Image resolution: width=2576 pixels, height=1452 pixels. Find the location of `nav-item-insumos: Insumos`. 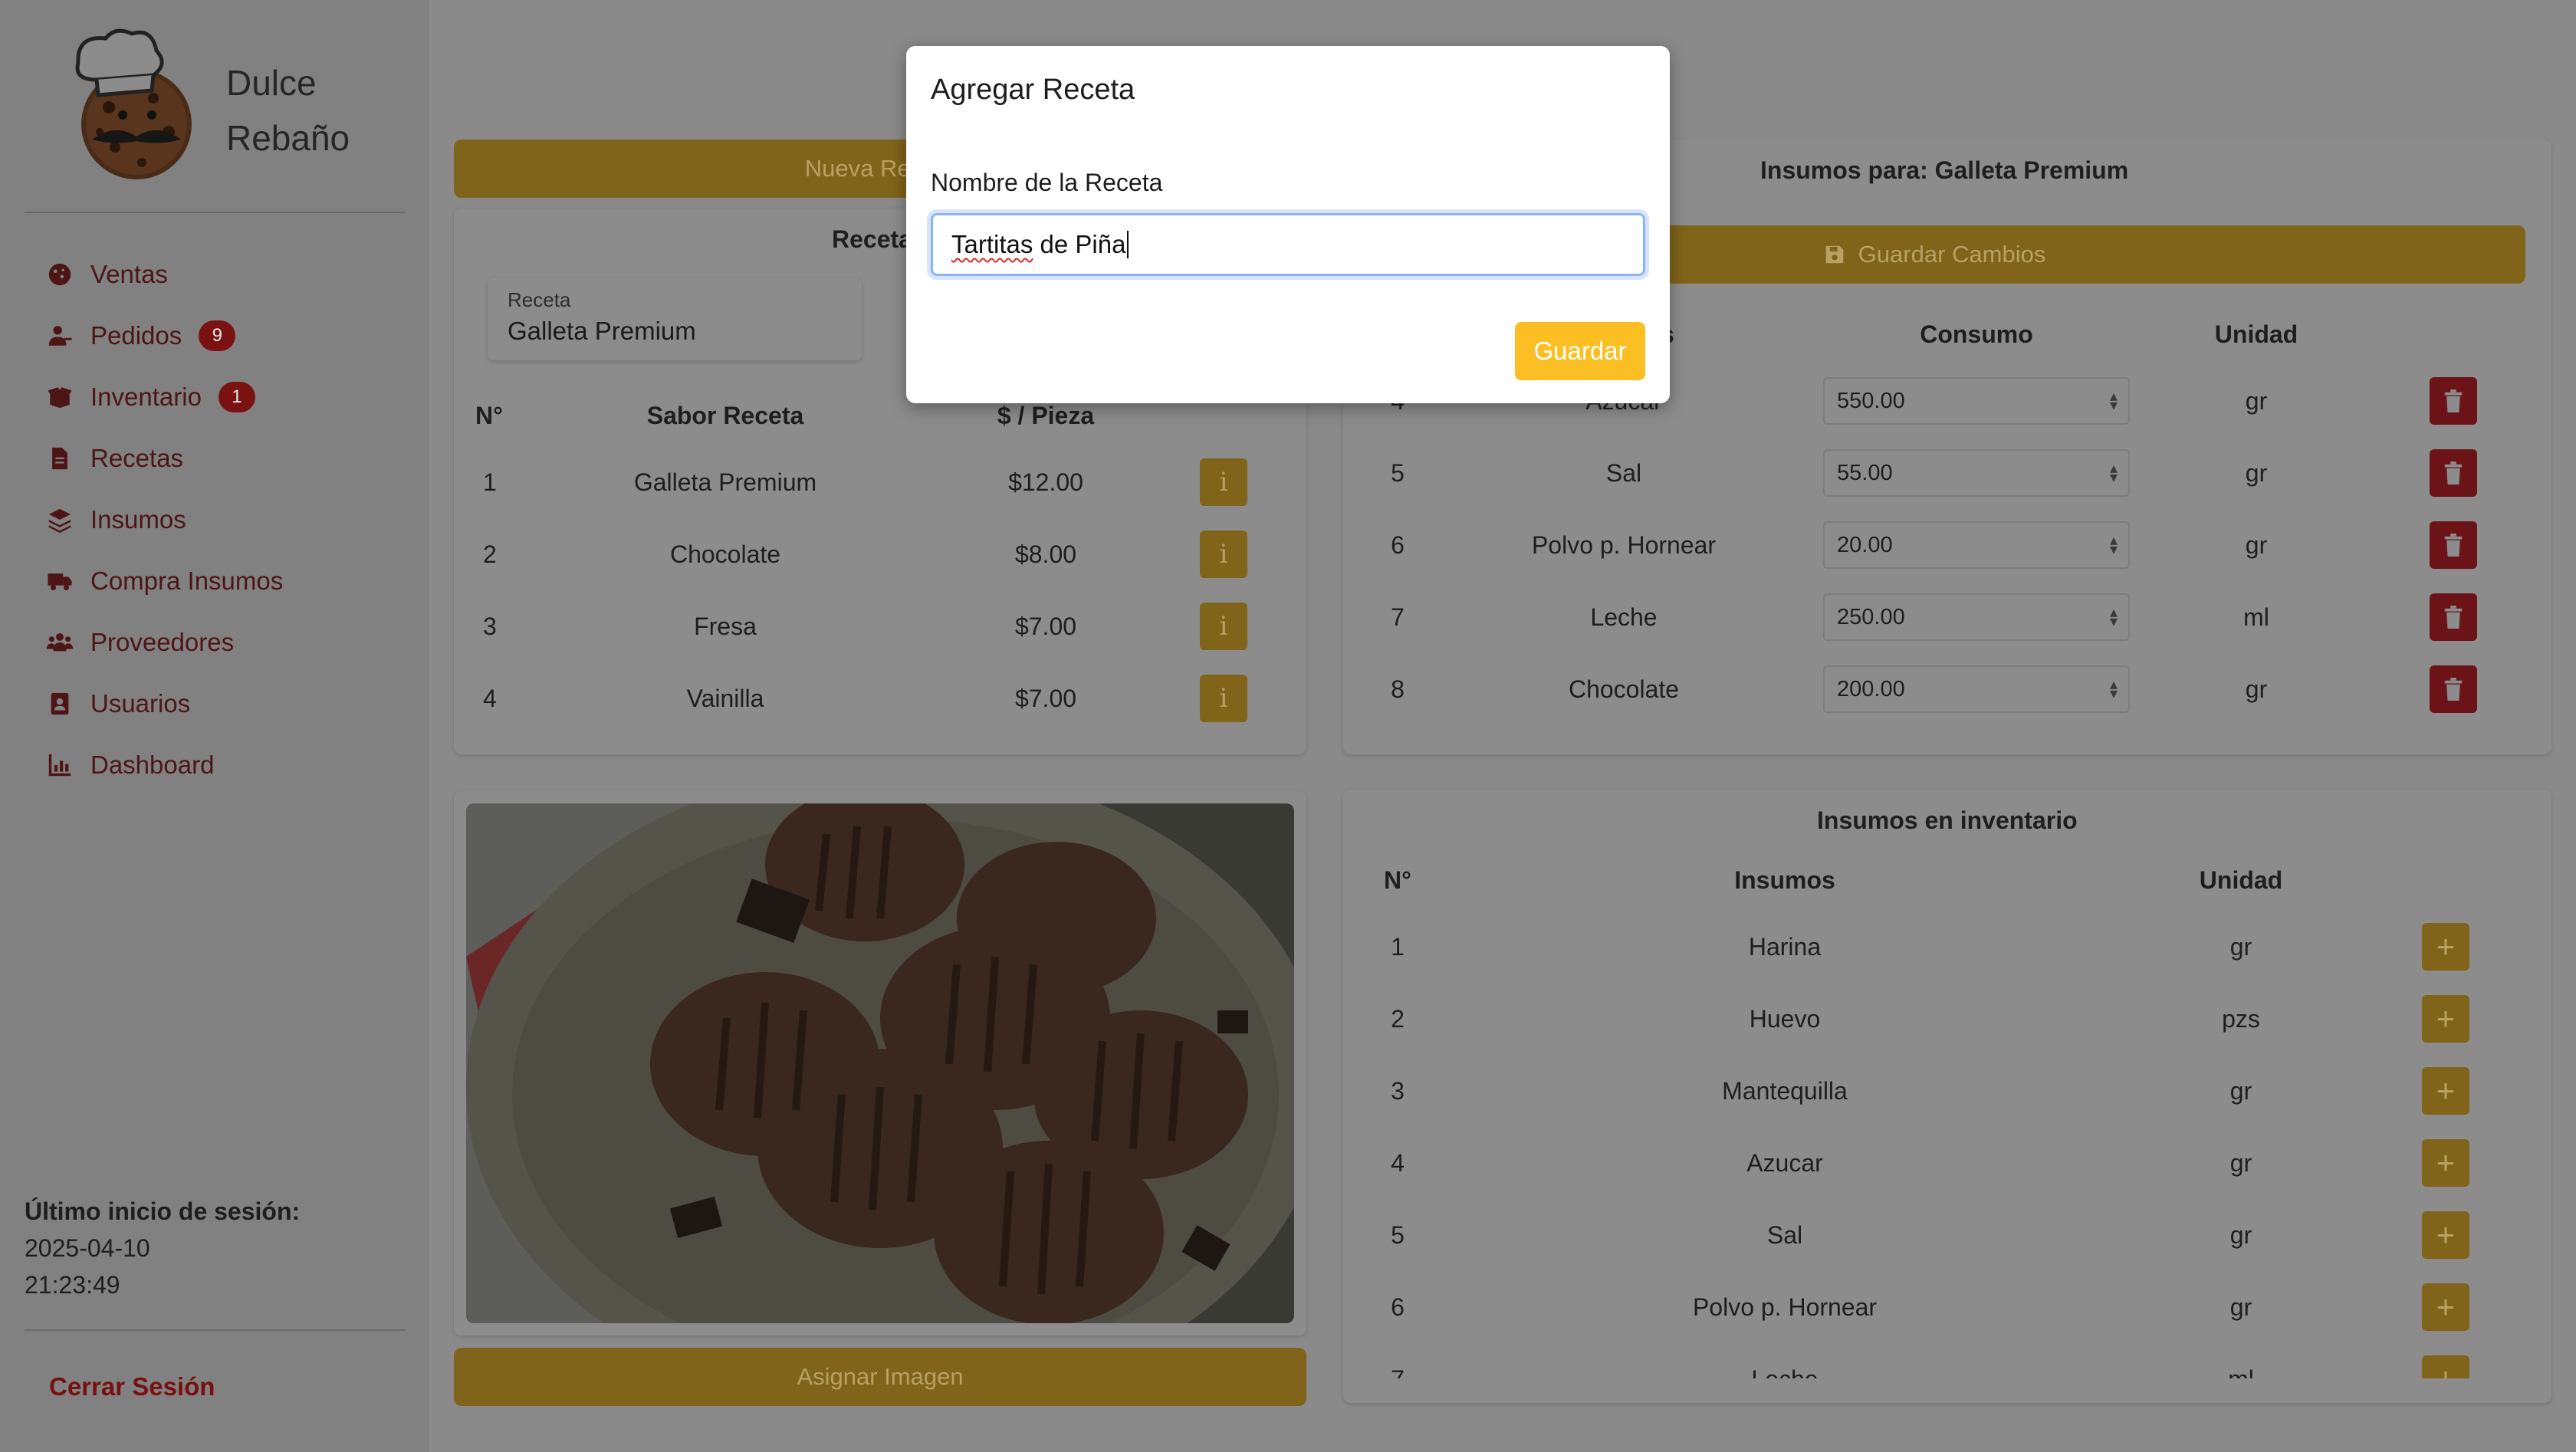

nav-item-insumos: Insumos is located at coordinates (230, 519).